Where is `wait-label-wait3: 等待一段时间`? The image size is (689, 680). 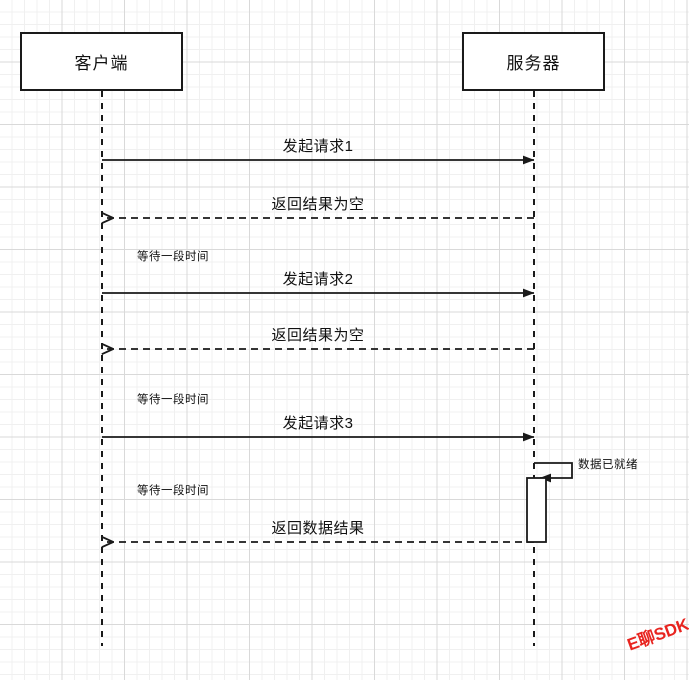 wait-label-wait3: 等待一段时间 is located at coordinates (173, 491).